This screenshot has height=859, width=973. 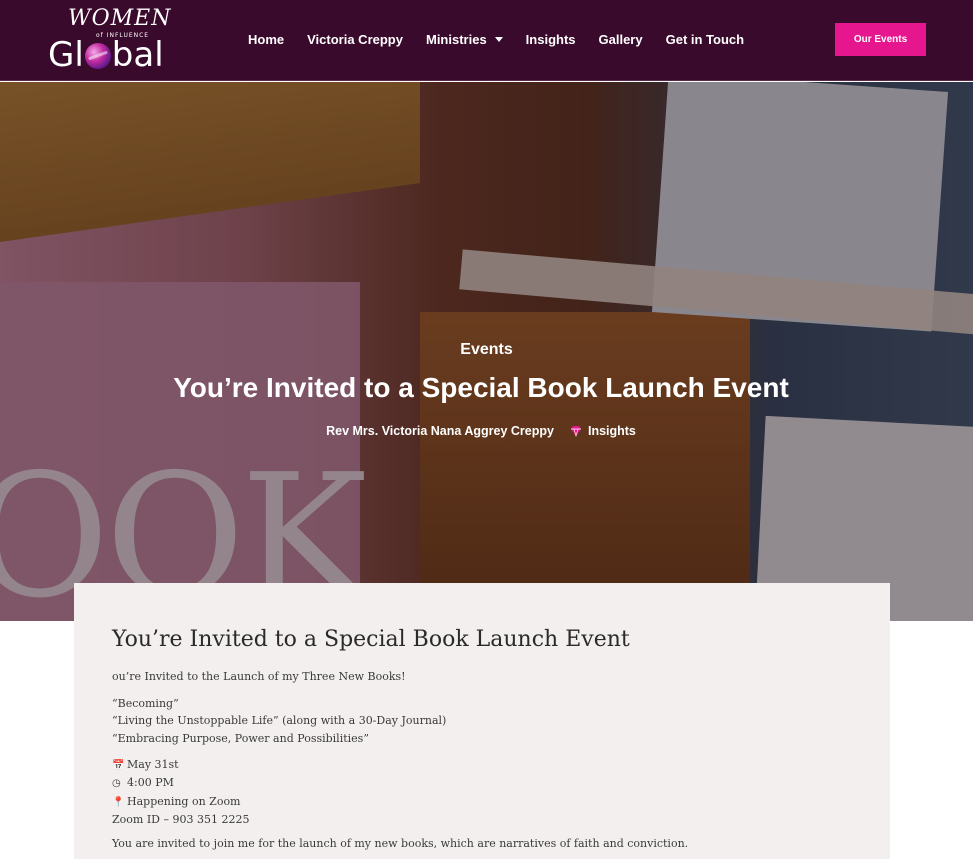 What do you see at coordinates (145, 703) in the screenshot?
I see `book-item: “Becoming”` at bounding box center [145, 703].